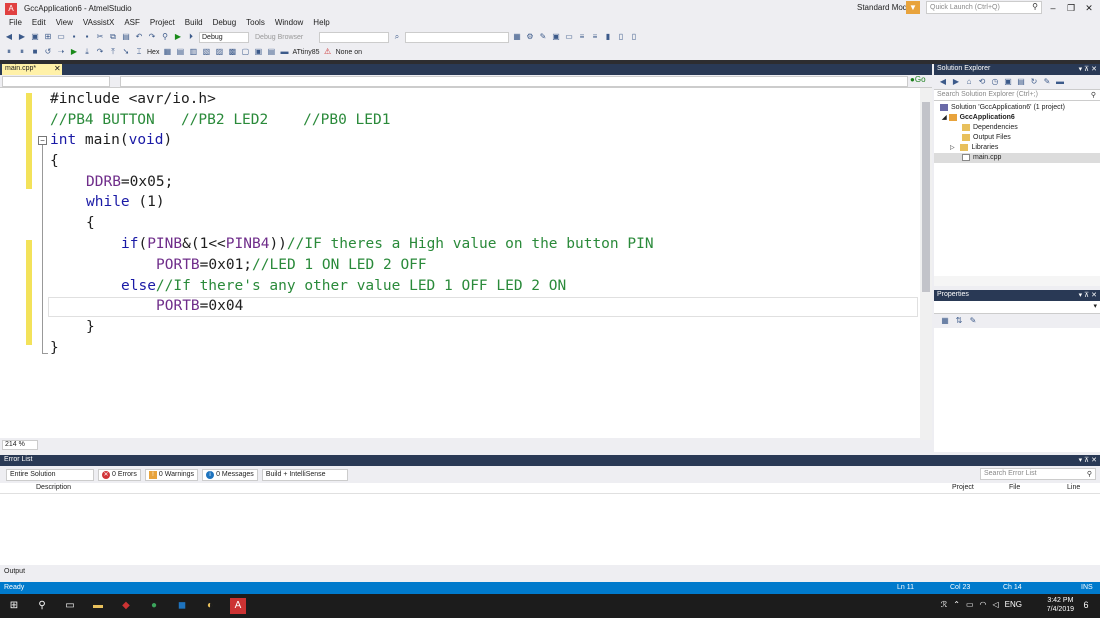  I want to click on add-item-icon: ⊞, so click(48, 37).